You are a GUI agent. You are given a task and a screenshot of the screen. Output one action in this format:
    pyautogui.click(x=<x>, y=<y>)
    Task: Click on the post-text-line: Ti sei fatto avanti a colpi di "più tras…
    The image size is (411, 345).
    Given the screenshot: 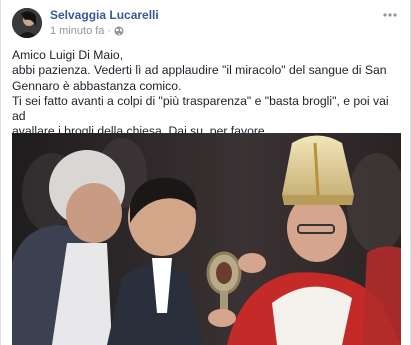 What is the action you would take?
    pyautogui.click(x=200, y=108)
    